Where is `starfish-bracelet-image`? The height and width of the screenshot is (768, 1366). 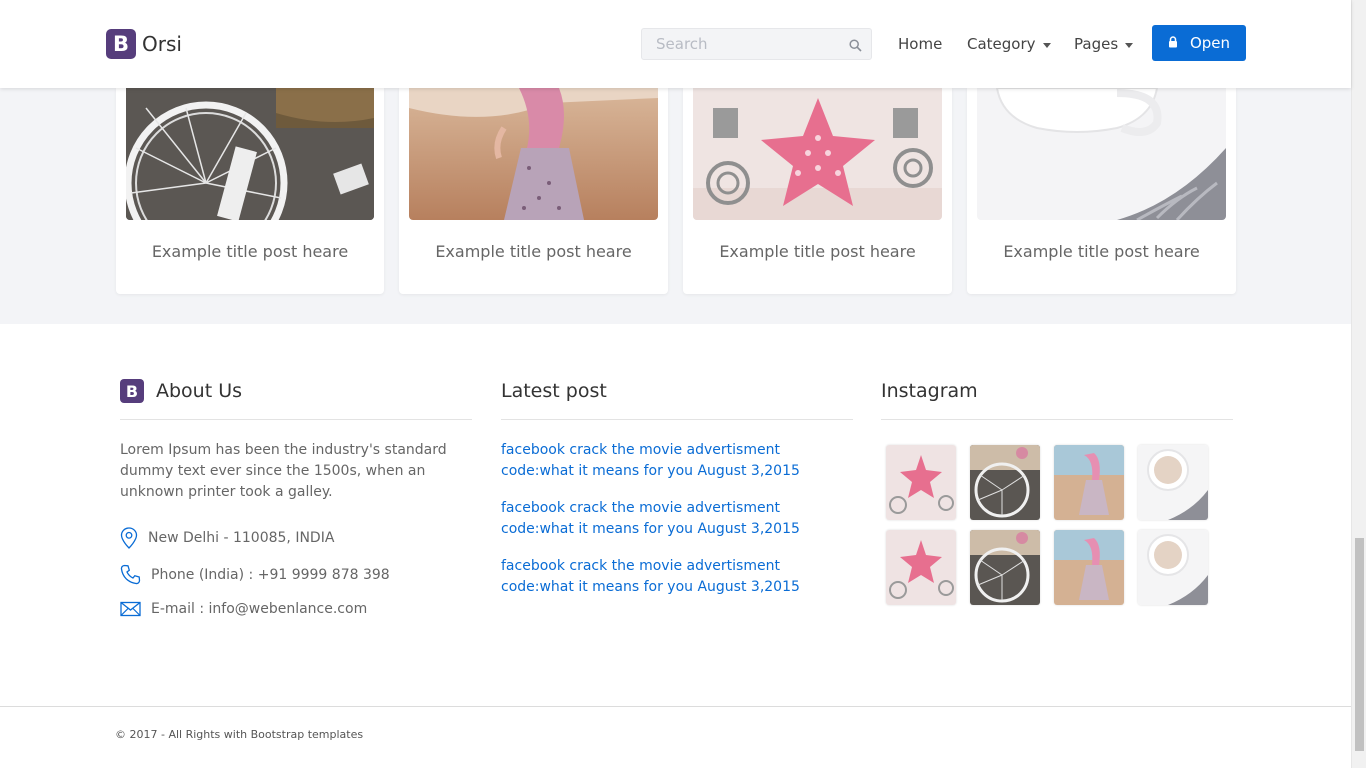 starfish-bracelet-image is located at coordinates (817, 154).